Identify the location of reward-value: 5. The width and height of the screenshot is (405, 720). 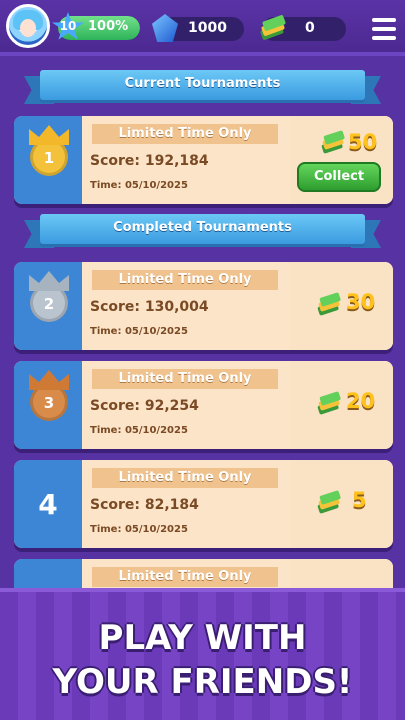
(359, 500).